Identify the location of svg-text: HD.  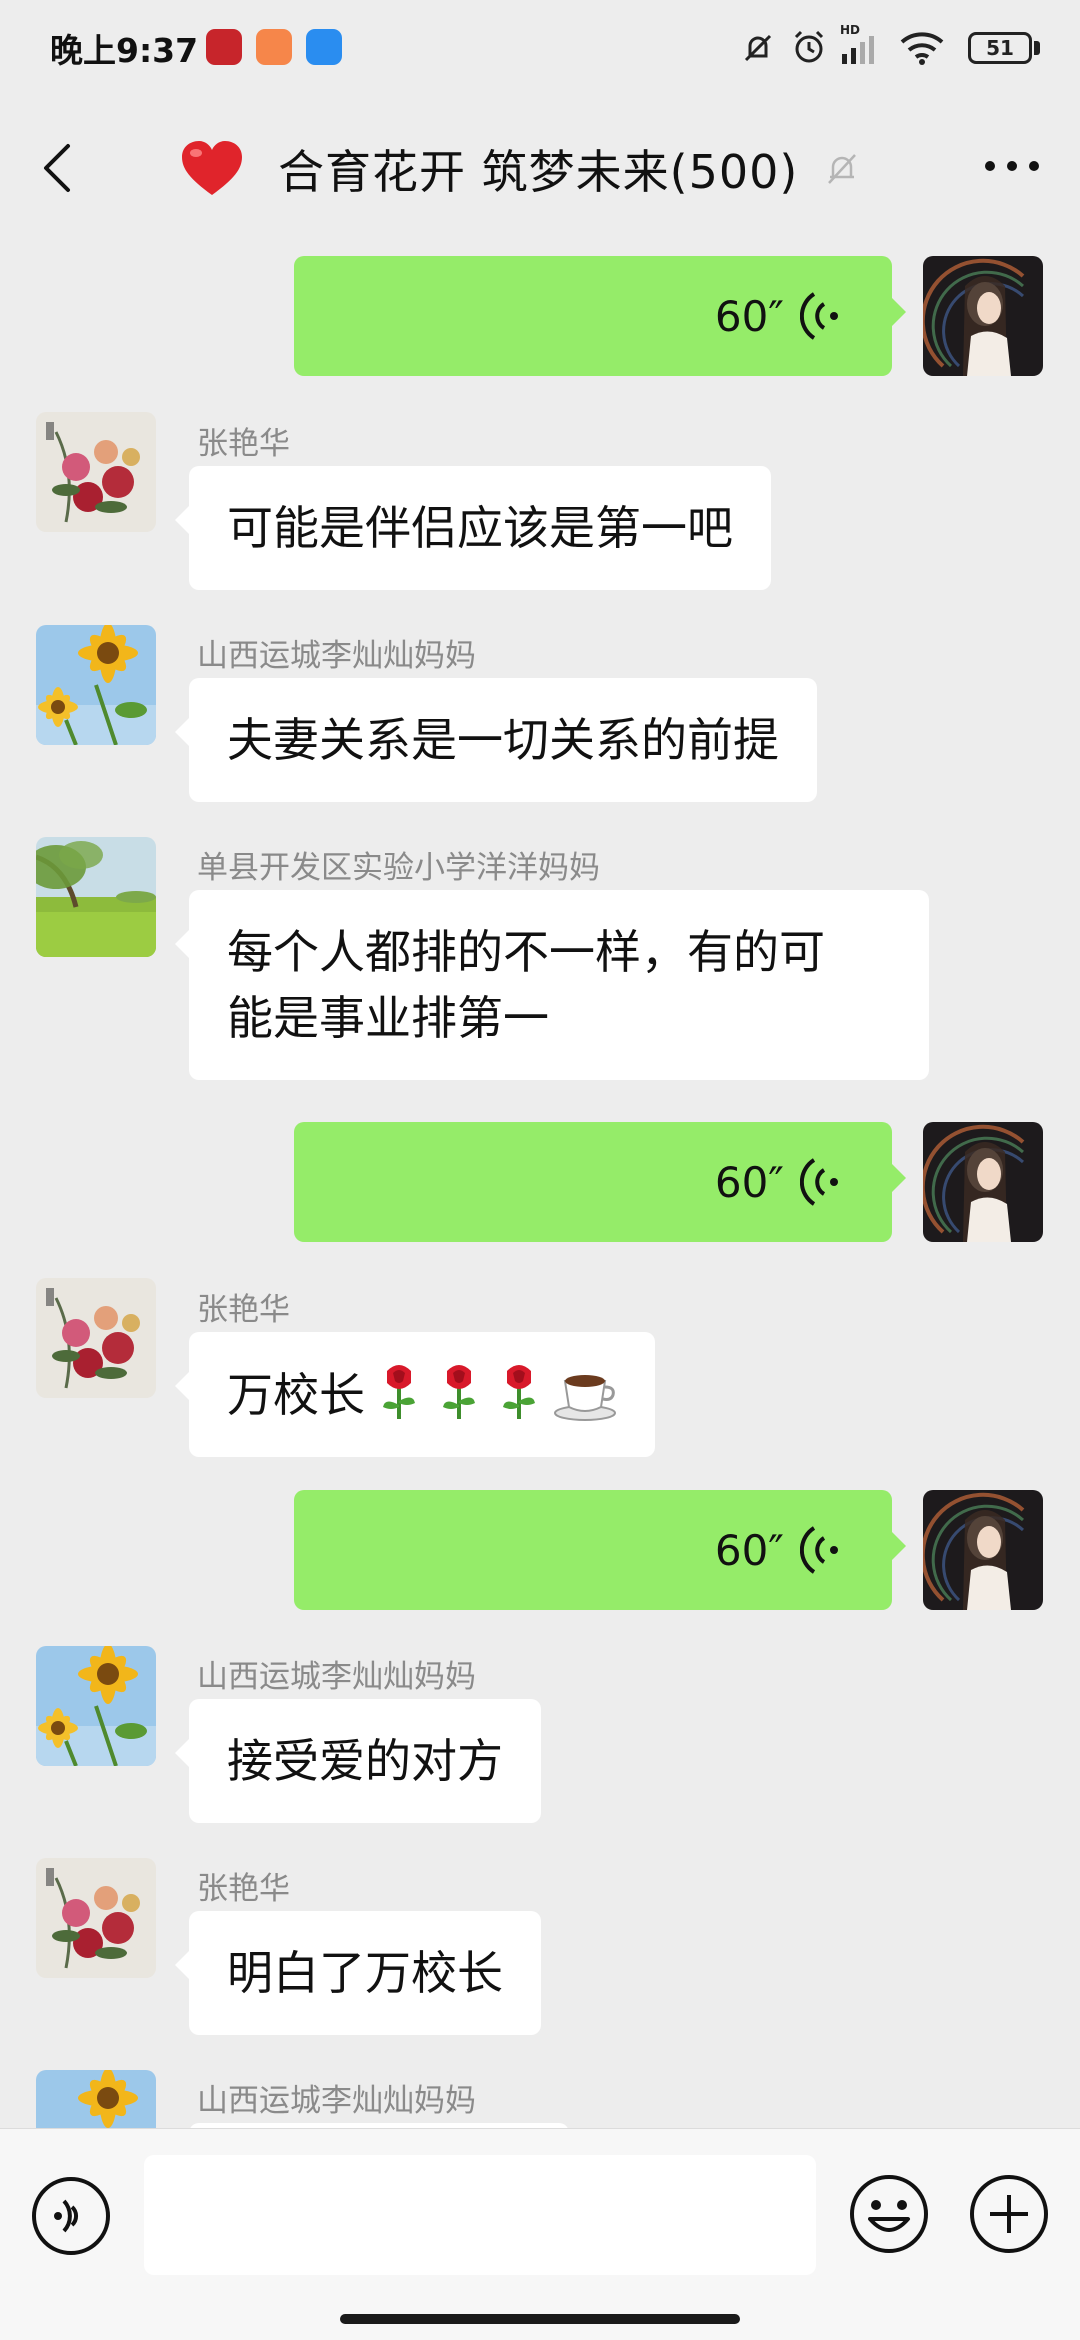
(850, 30).